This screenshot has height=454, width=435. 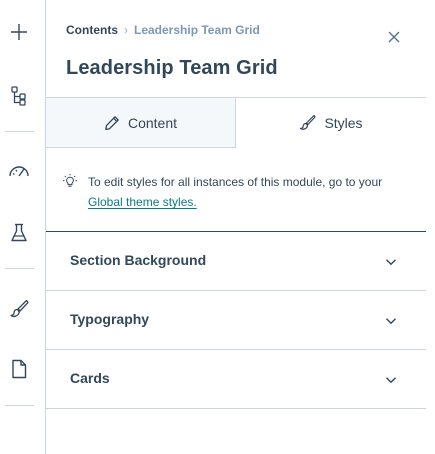 I want to click on add-icon, so click(x=19, y=32).